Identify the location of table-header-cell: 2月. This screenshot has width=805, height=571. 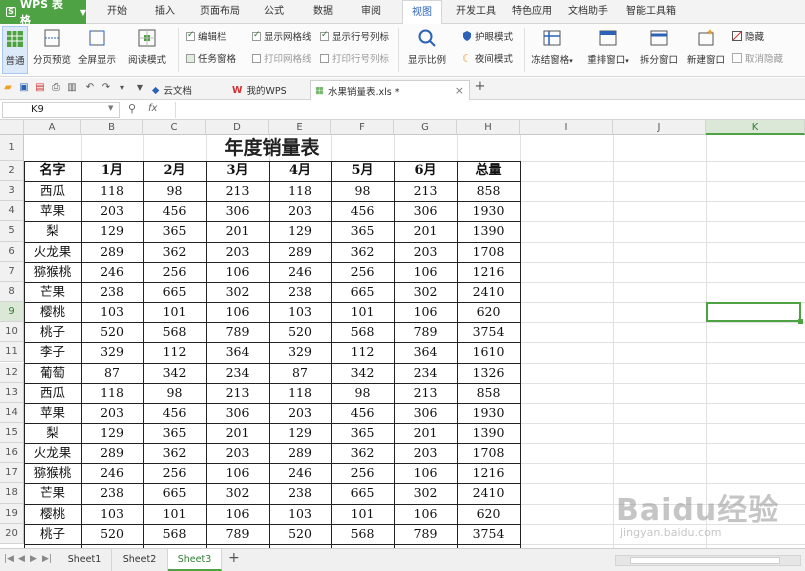
(174, 171).